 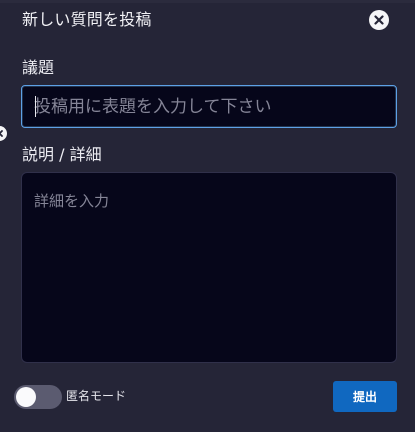 I want to click on subject-label: 議題, so click(x=38, y=67).